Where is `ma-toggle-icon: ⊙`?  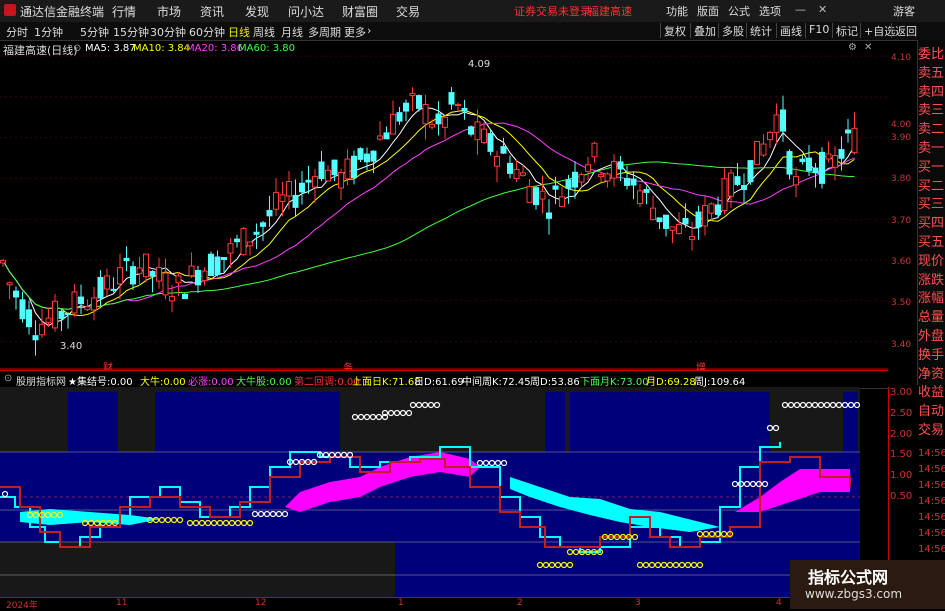
ma-toggle-icon: ⊙ is located at coordinates (77, 48).